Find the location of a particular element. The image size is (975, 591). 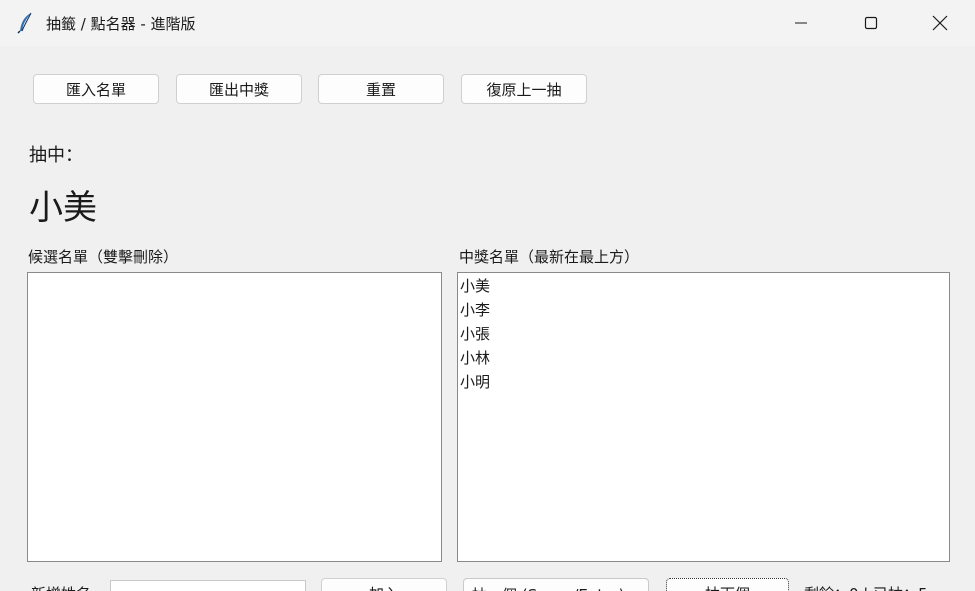

import-list-button: 匯入名單 is located at coordinates (96, 89).